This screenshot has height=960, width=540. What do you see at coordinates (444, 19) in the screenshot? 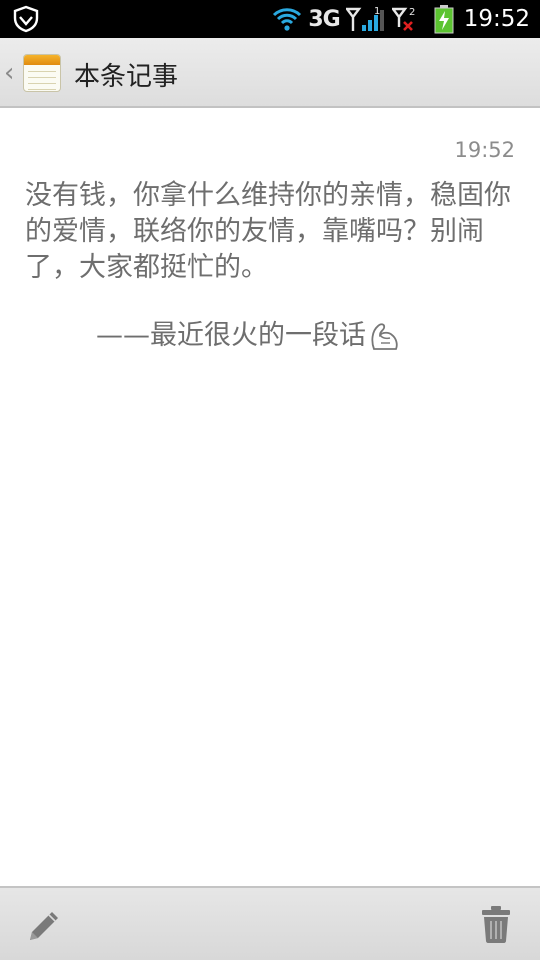
I see `battery-charging-icon` at bounding box center [444, 19].